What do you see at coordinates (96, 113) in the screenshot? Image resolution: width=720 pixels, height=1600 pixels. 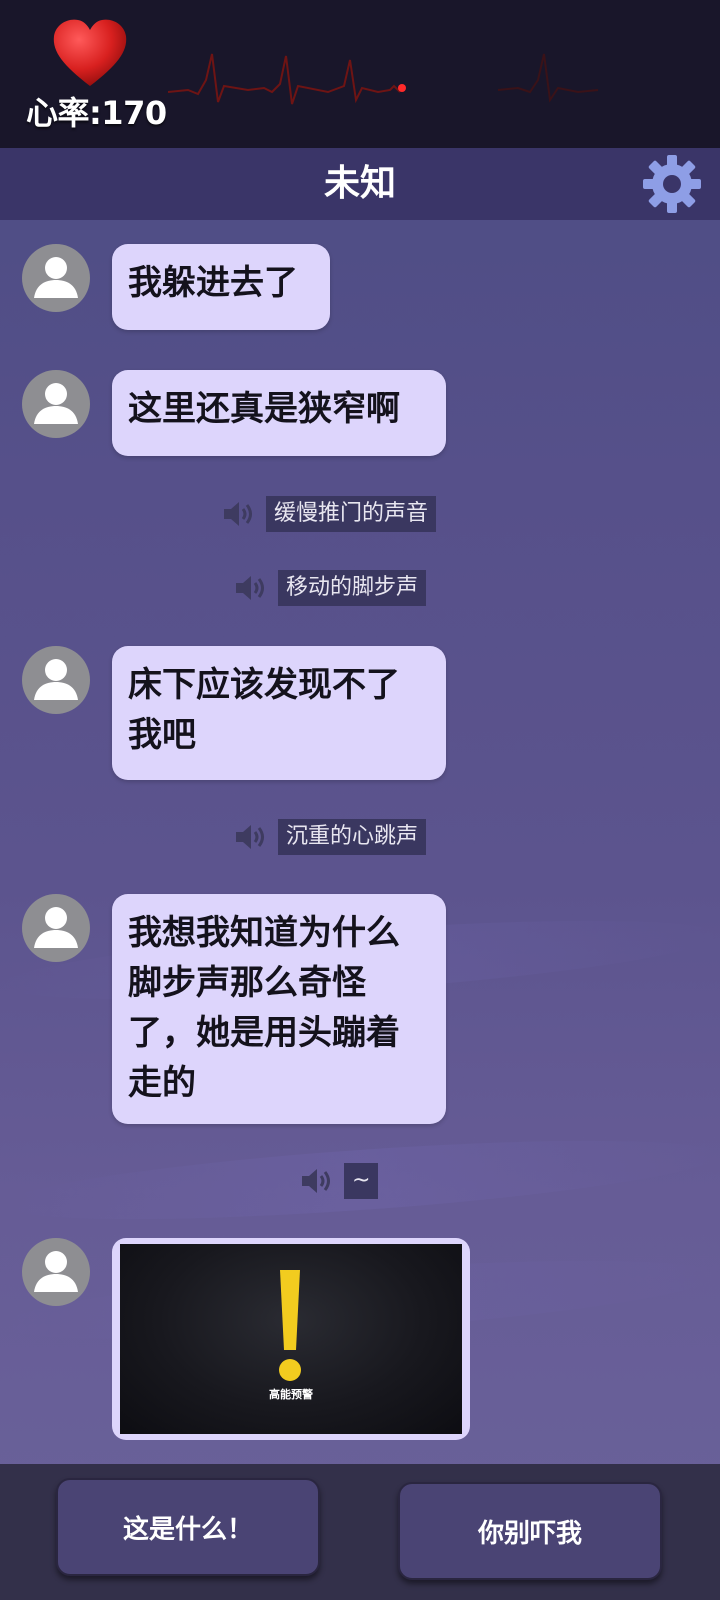 I see `heart-rate-label: 心率:170` at bounding box center [96, 113].